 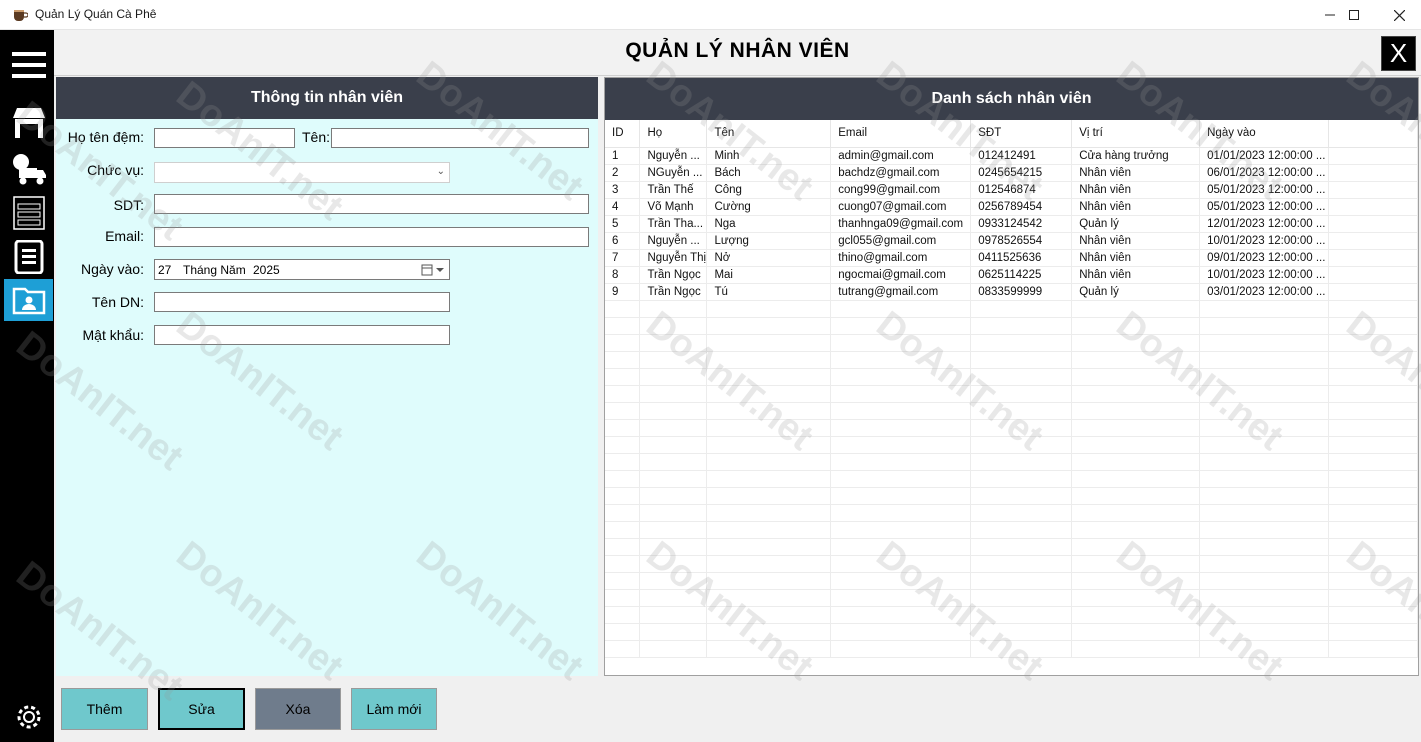 I want to click on table-cell: 2, so click(x=623, y=173).